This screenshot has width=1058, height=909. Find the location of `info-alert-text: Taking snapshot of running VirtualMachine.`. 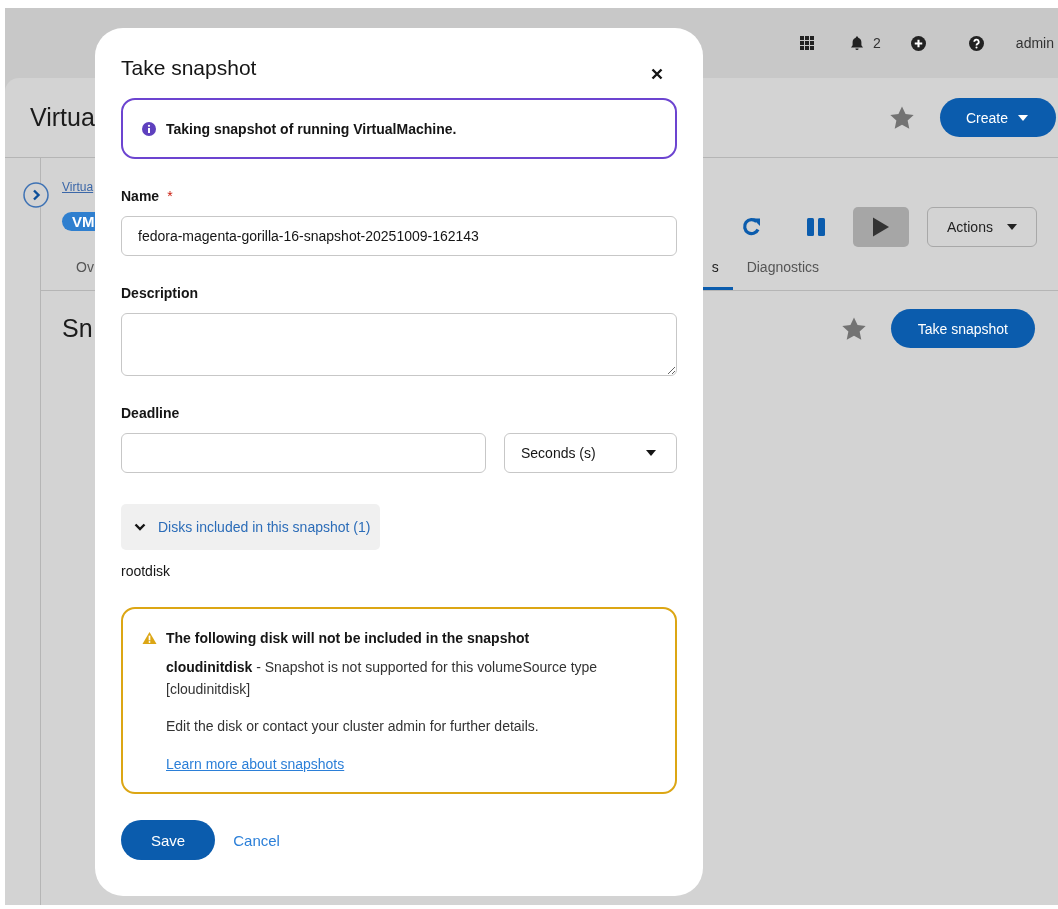

info-alert-text: Taking snapshot of running VirtualMachine. is located at coordinates (311, 128).